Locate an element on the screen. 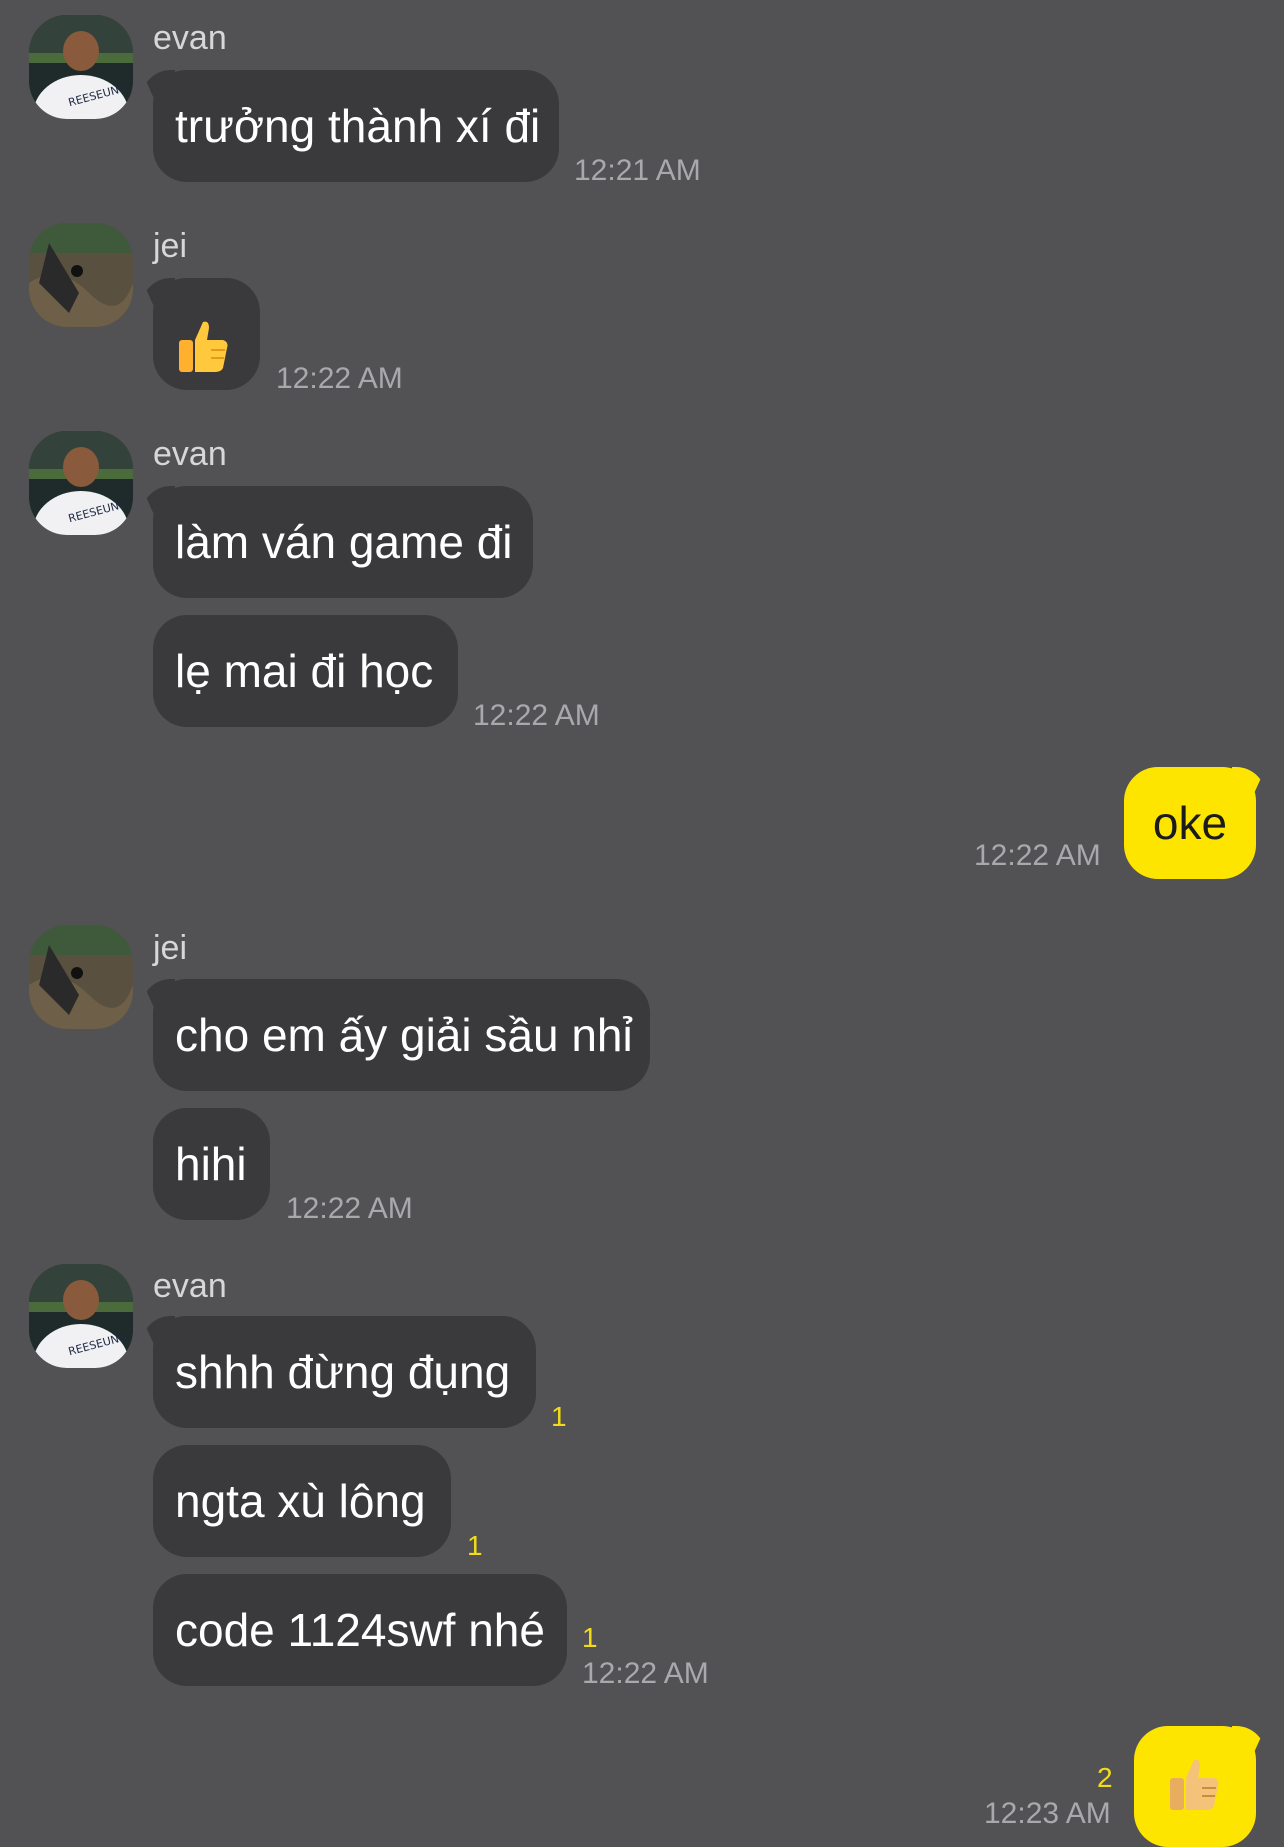 This screenshot has height=1847, width=1284. outgoing-message-bubble: oke is located at coordinates (1190, 823).